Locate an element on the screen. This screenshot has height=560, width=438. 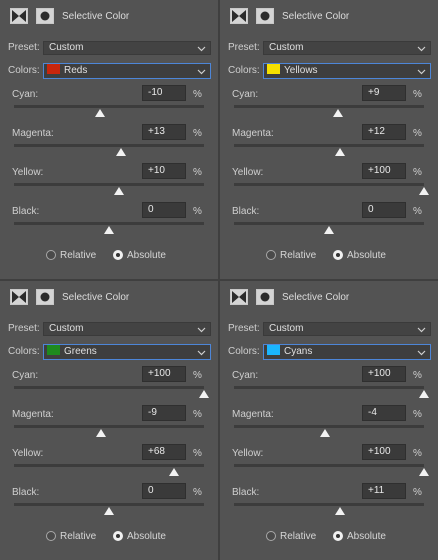
colors-dropdown: Greens is located at coordinates (127, 352).